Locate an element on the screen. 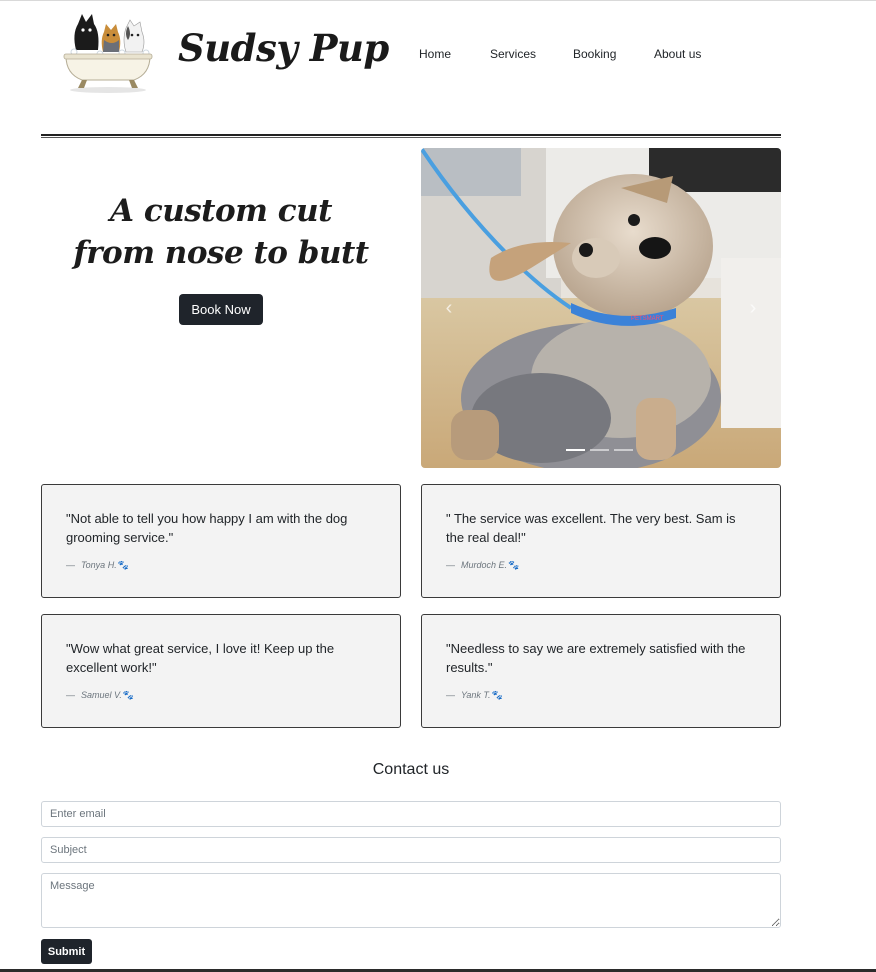 This screenshot has height=972, width=876. testimonial-author-name: Yank T. is located at coordinates (476, 695).